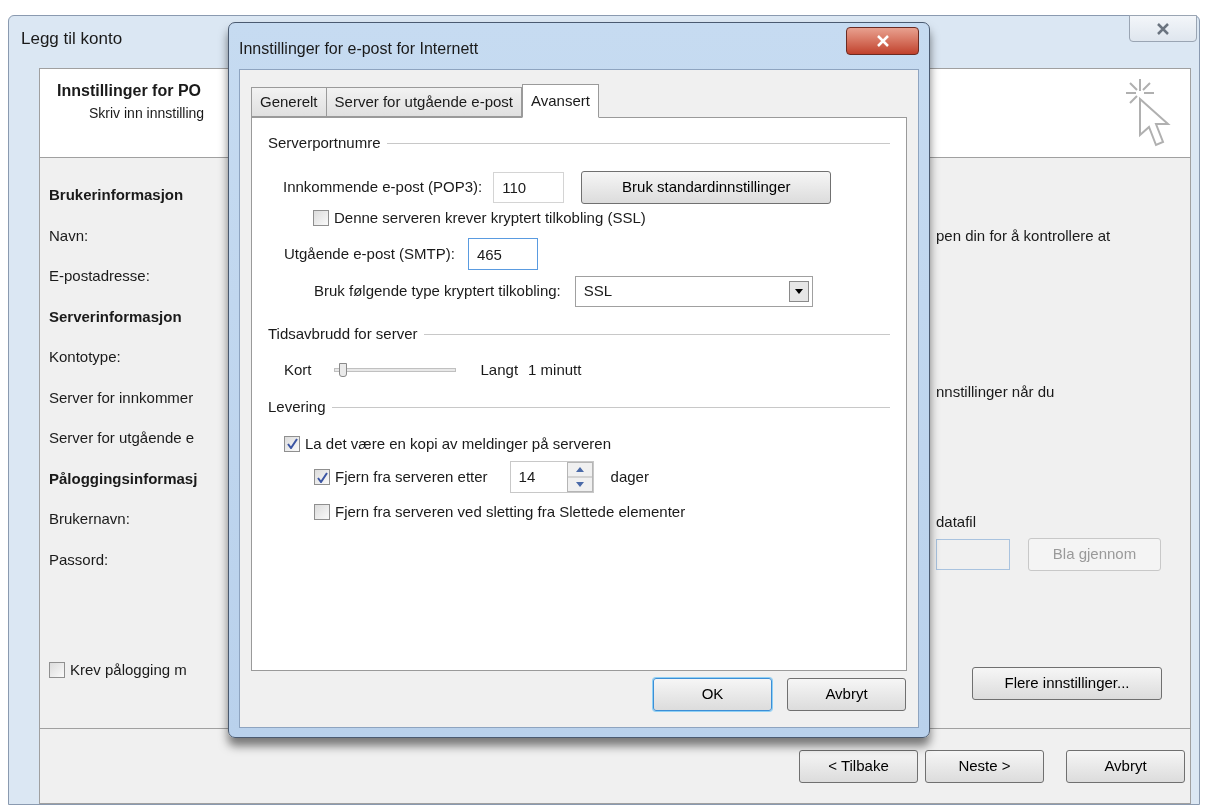 Image resolution: width=1221 pixels, height=805 pixels. What do you see at coordinates (394, 369) in the screenshot?
I see `timeout-slider` at bounding box center [394, 369].